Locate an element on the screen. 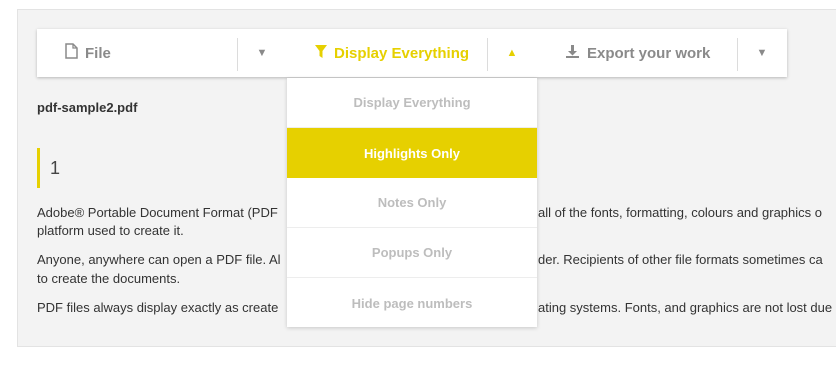 This screenshot has width=836, height=366. paragraph-line: Anyone, anywhere can open a PDF file. Al is located at coordinates (159, 259).